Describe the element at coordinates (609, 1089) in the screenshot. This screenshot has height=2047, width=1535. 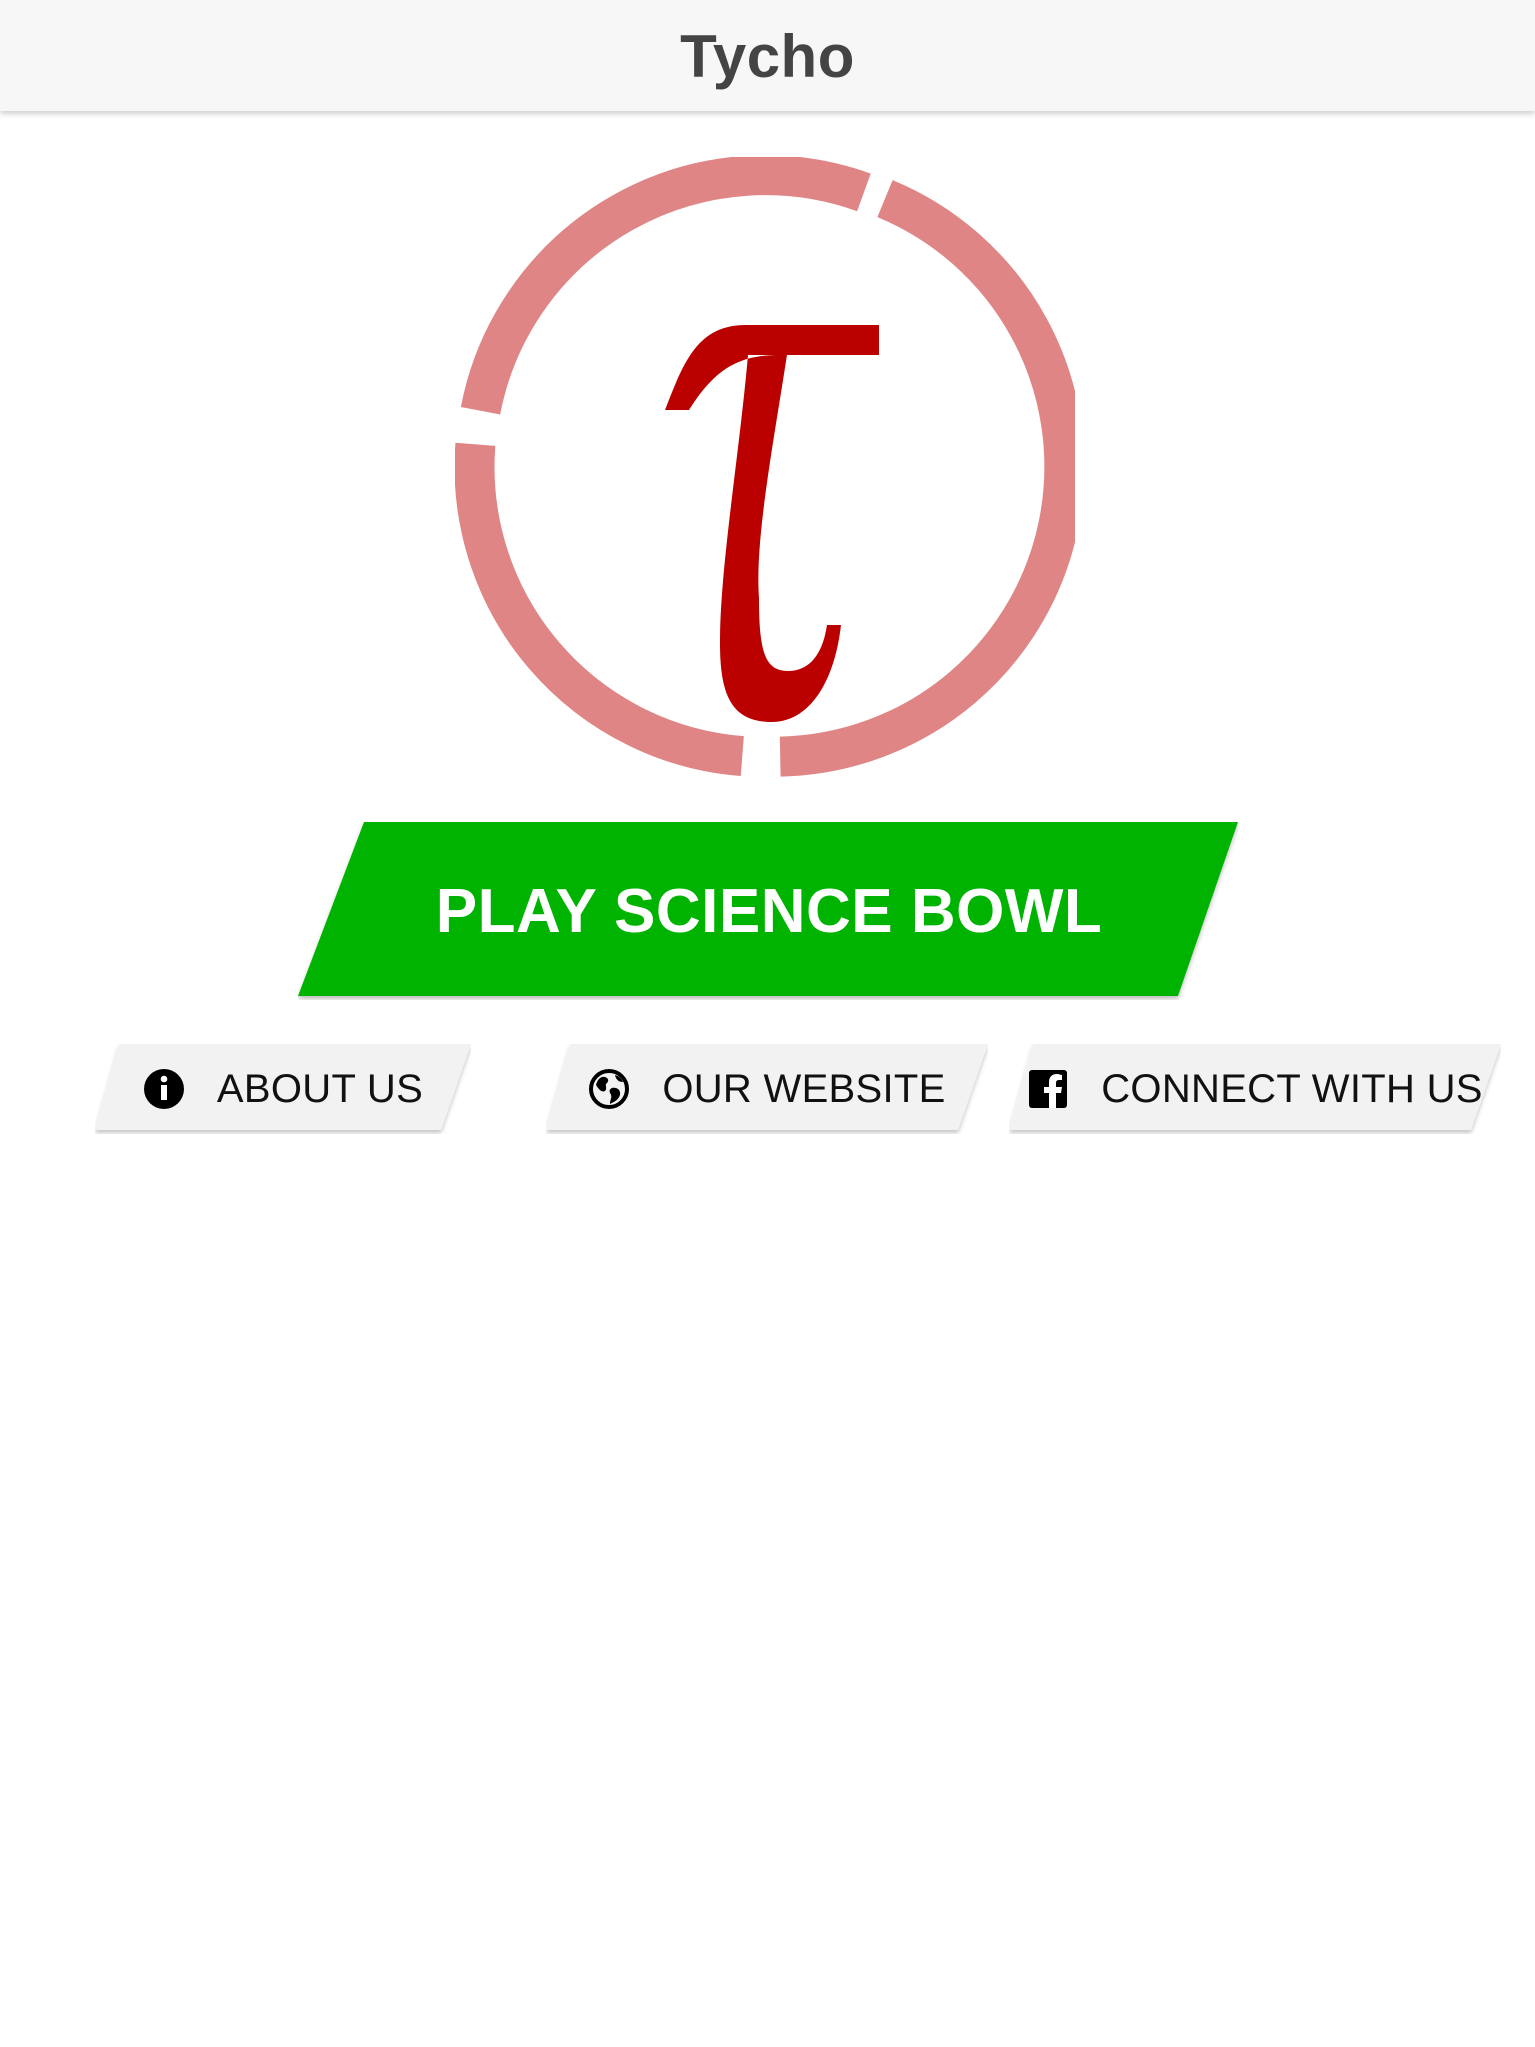
I see `globe-icon` at that location.